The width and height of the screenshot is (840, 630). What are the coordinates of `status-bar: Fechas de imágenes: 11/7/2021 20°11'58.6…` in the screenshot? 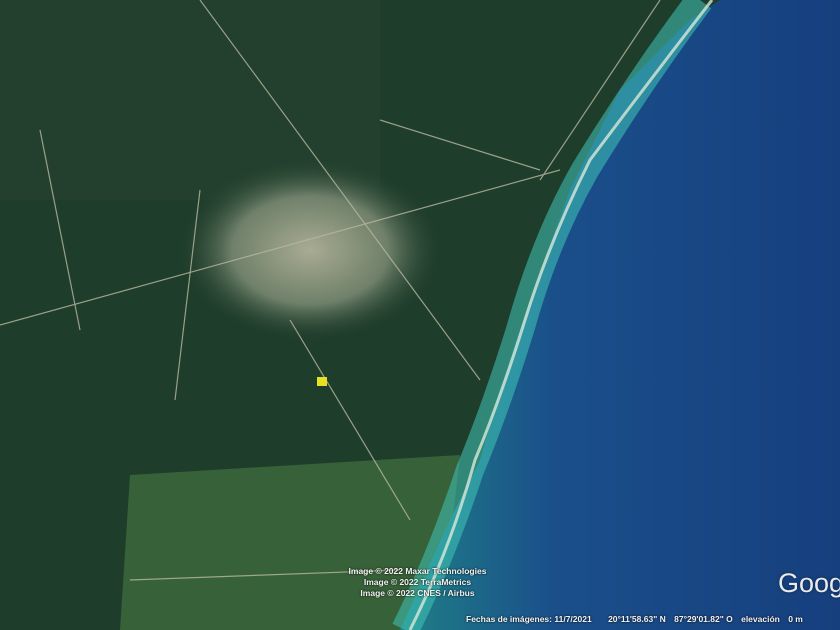 It's located at (641, 619).